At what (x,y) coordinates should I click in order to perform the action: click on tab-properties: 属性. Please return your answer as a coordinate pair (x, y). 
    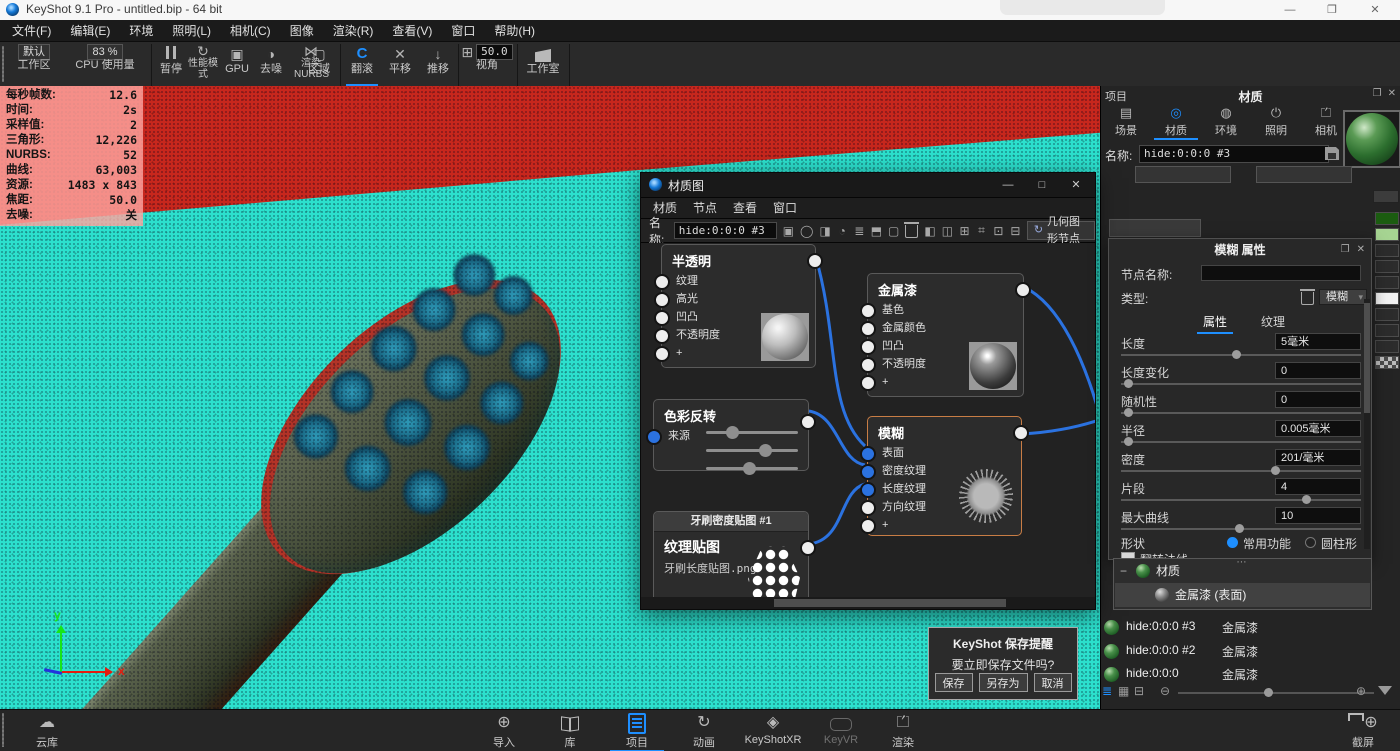
    Looking at the image, I should click on (1215, 322).